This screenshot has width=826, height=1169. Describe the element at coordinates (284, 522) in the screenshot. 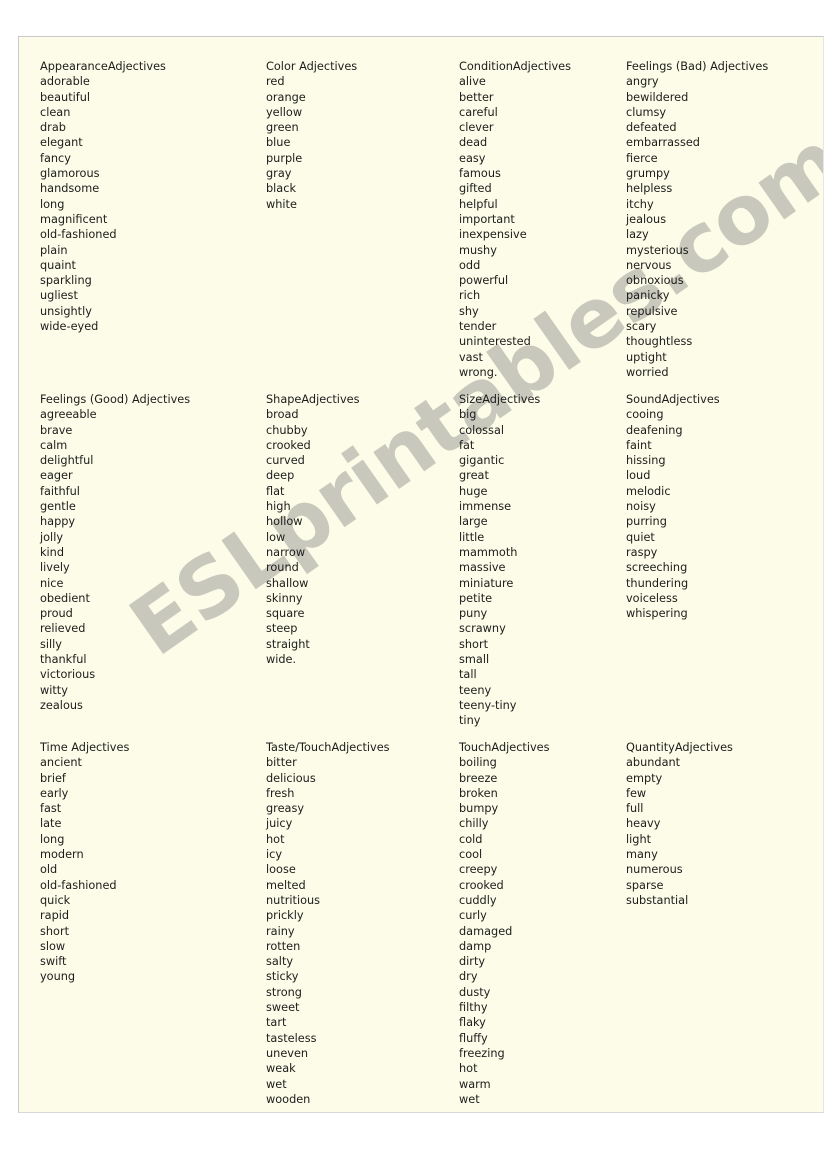

I see `word-item: hollow` at that location.